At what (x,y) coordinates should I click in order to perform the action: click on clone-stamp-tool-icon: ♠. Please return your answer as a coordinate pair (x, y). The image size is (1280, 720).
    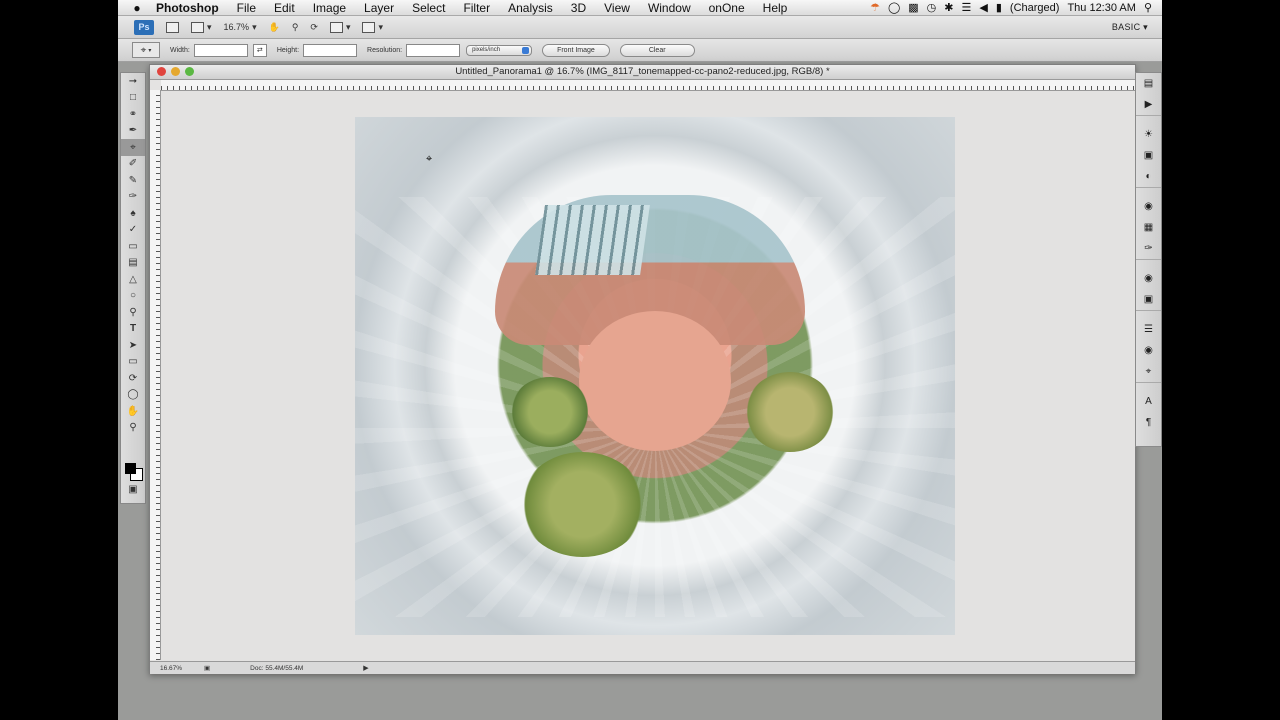
    Looking at the image, I should click on (133, 213).